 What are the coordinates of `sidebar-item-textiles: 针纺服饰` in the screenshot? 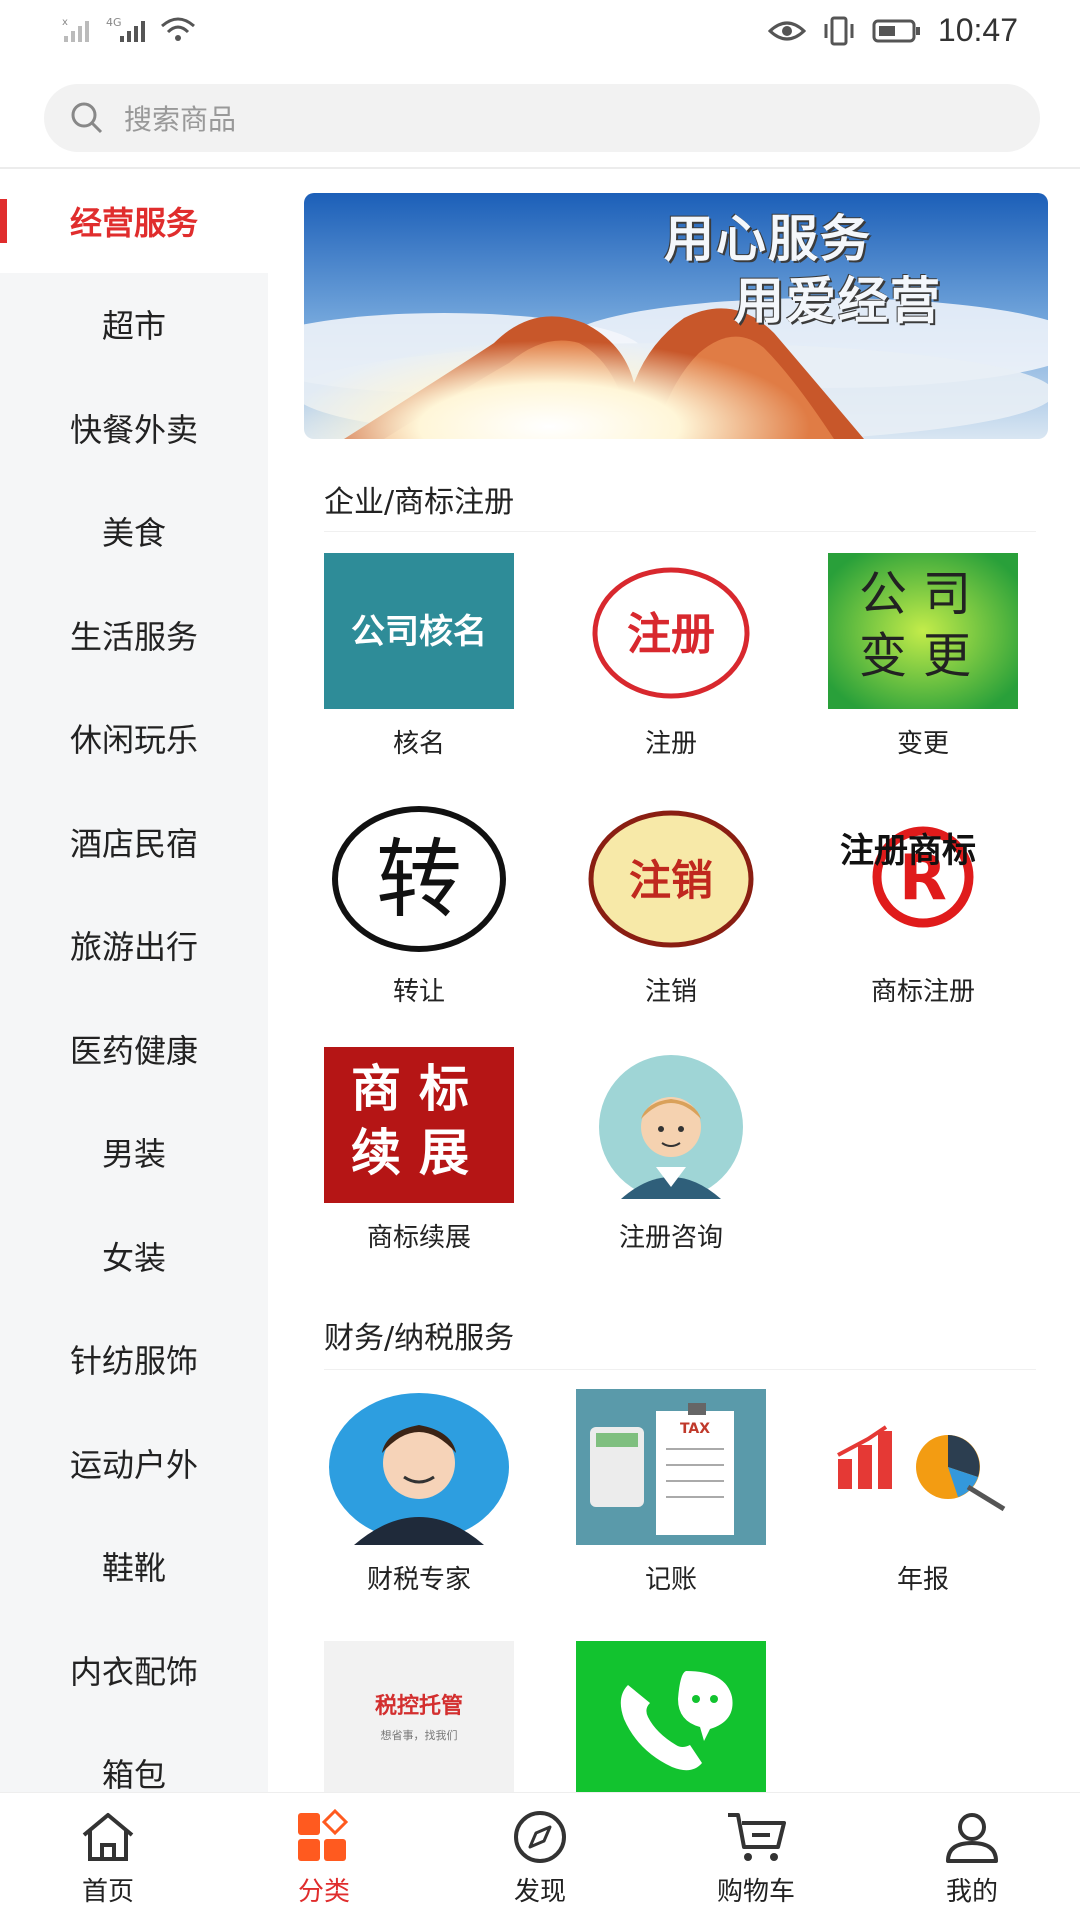 It's located at (134, 1360).